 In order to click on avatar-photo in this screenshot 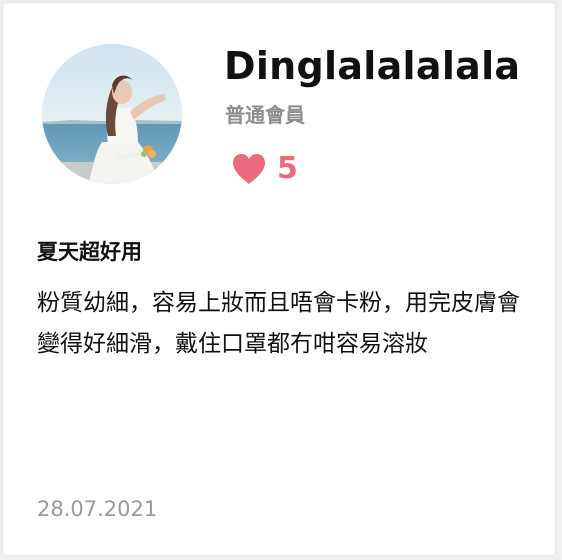, I will do `click(112, 114)`.